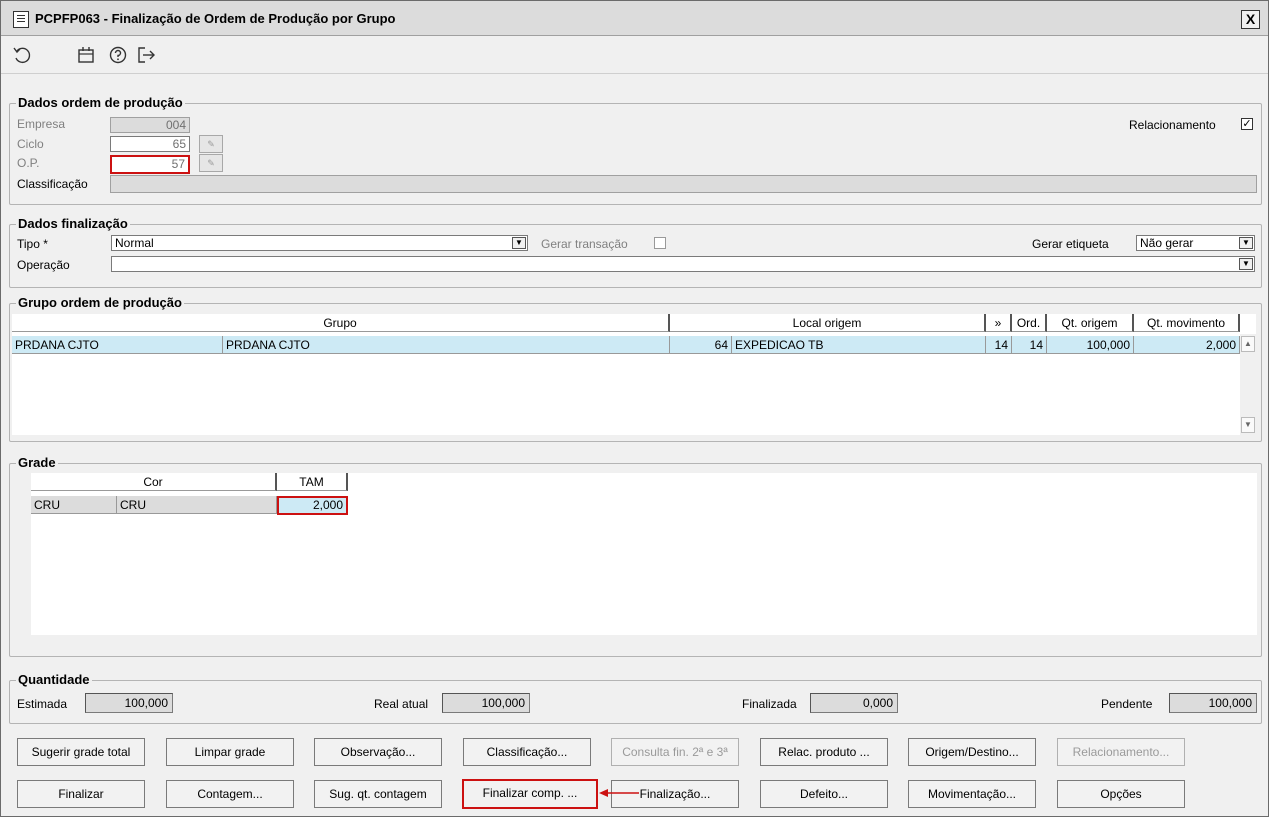  Describe the element at coordinates (74, 505) in the screenshot. I see `cor-code-cell: CRU` at that location.